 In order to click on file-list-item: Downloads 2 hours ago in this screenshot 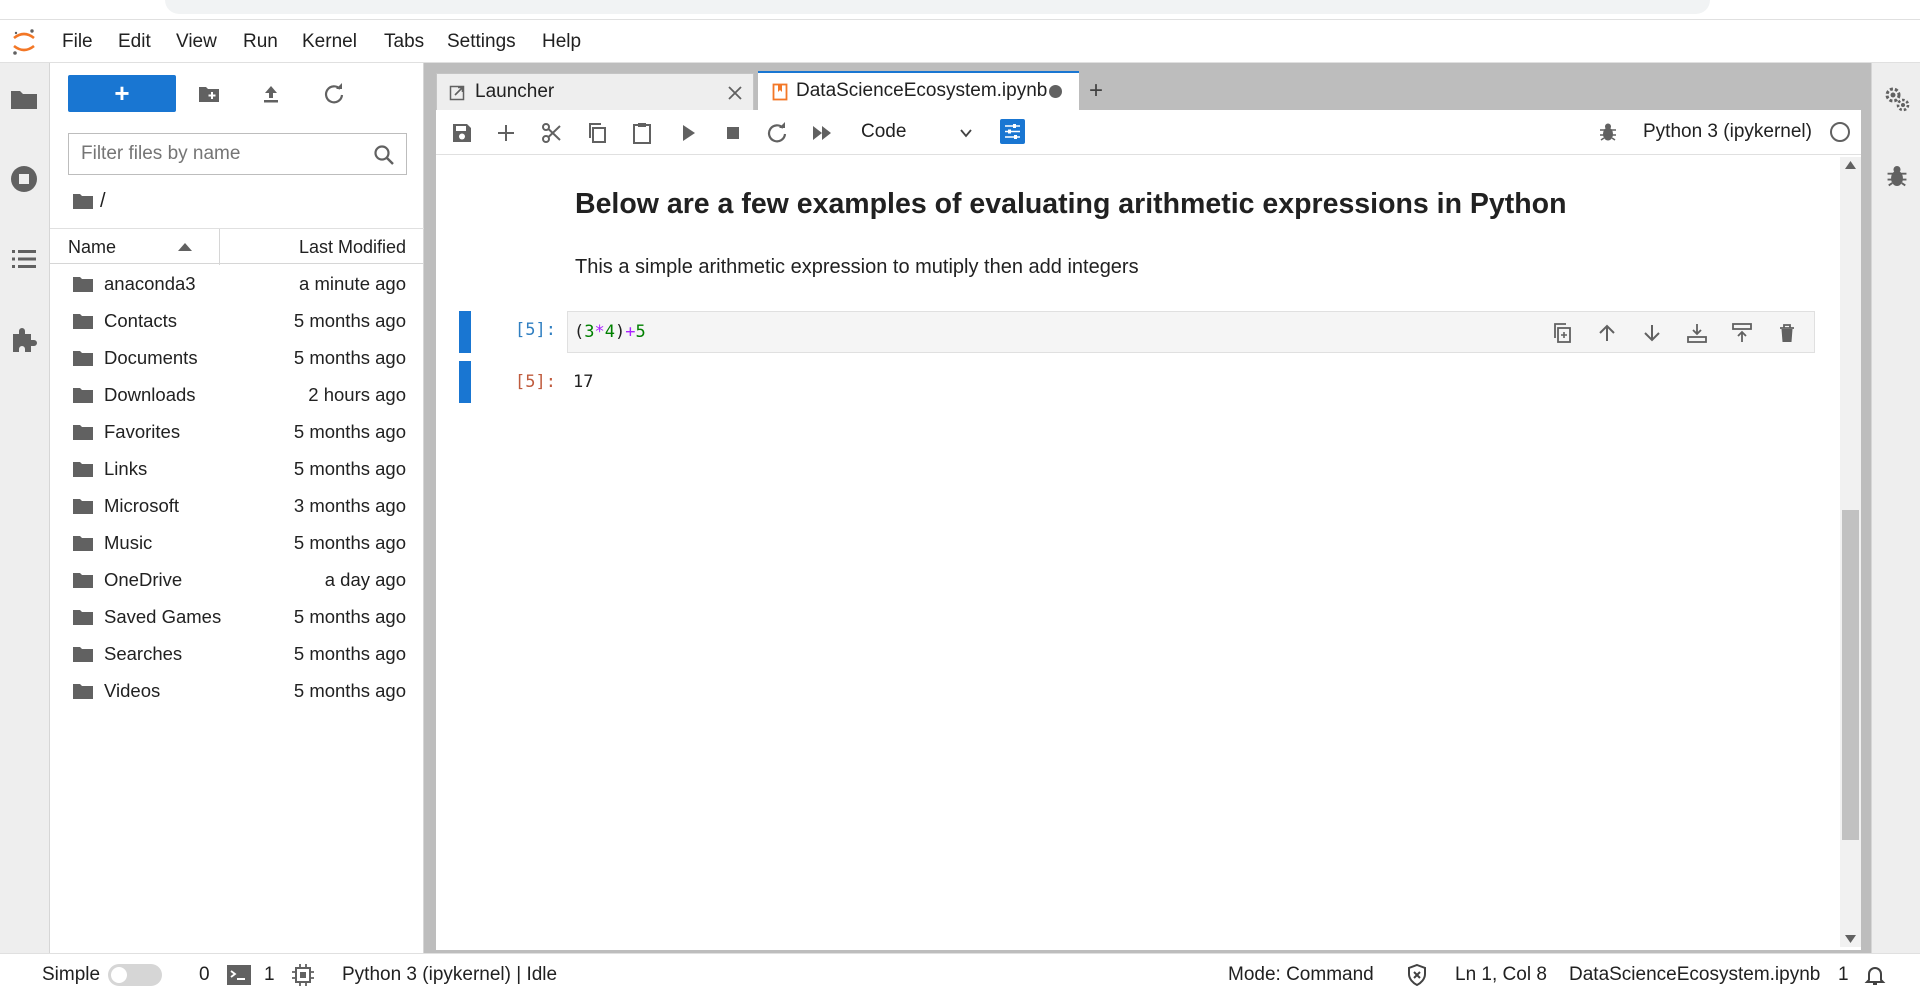, I will do `click(237, 394)`.